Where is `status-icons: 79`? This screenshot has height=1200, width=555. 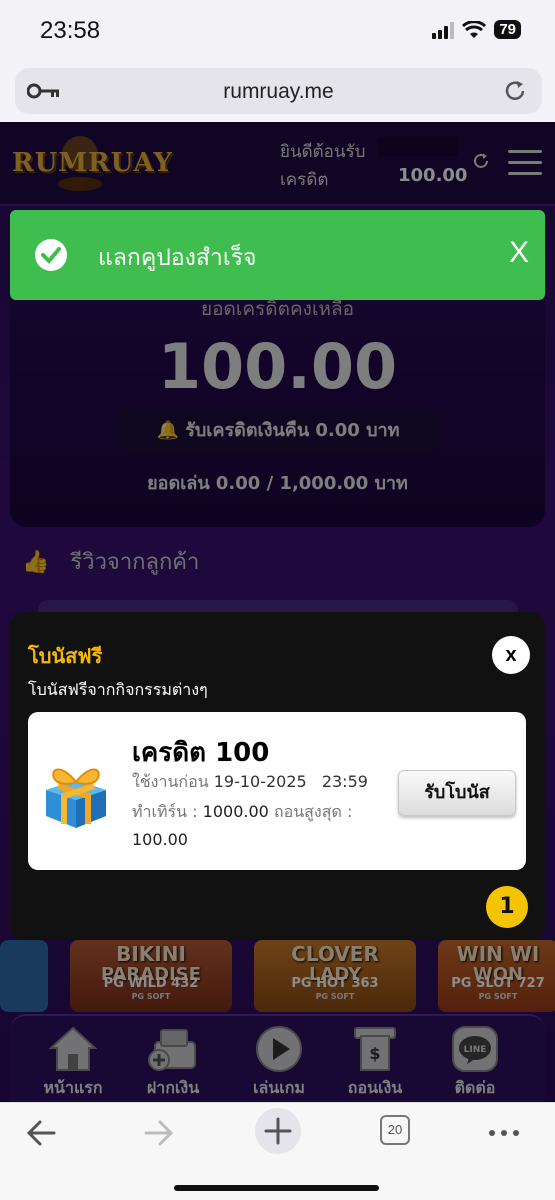 status-icons: 79 is located at coordinates (476, 29).